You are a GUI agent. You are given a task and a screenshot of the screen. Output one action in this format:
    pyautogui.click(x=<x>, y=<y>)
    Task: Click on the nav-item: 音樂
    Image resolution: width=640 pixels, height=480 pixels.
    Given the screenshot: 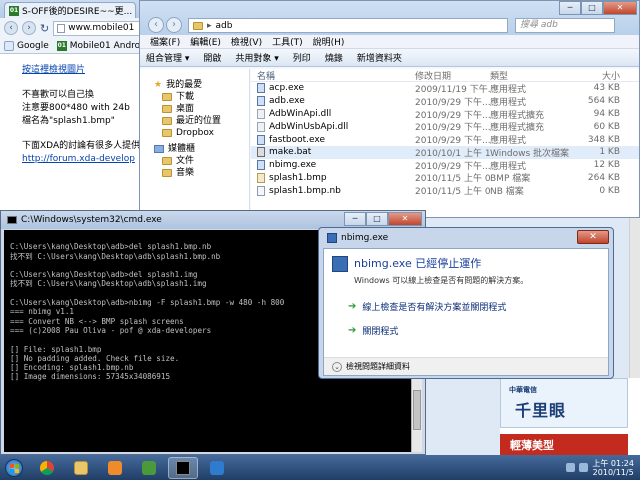 What is the action you would take?
    pyautogui.click(x=201, y=173)
    